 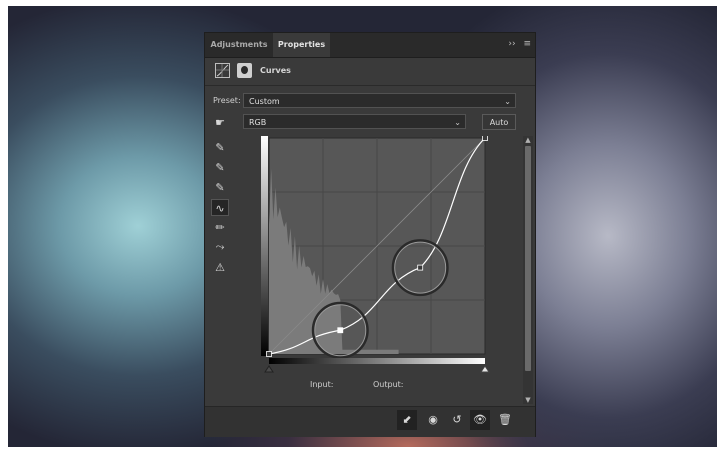 What do you see at coordinates (220, 147) in the screenshot?
I see `black-point-eyedropper-icon: ✎` at bounding box center [220, 147].